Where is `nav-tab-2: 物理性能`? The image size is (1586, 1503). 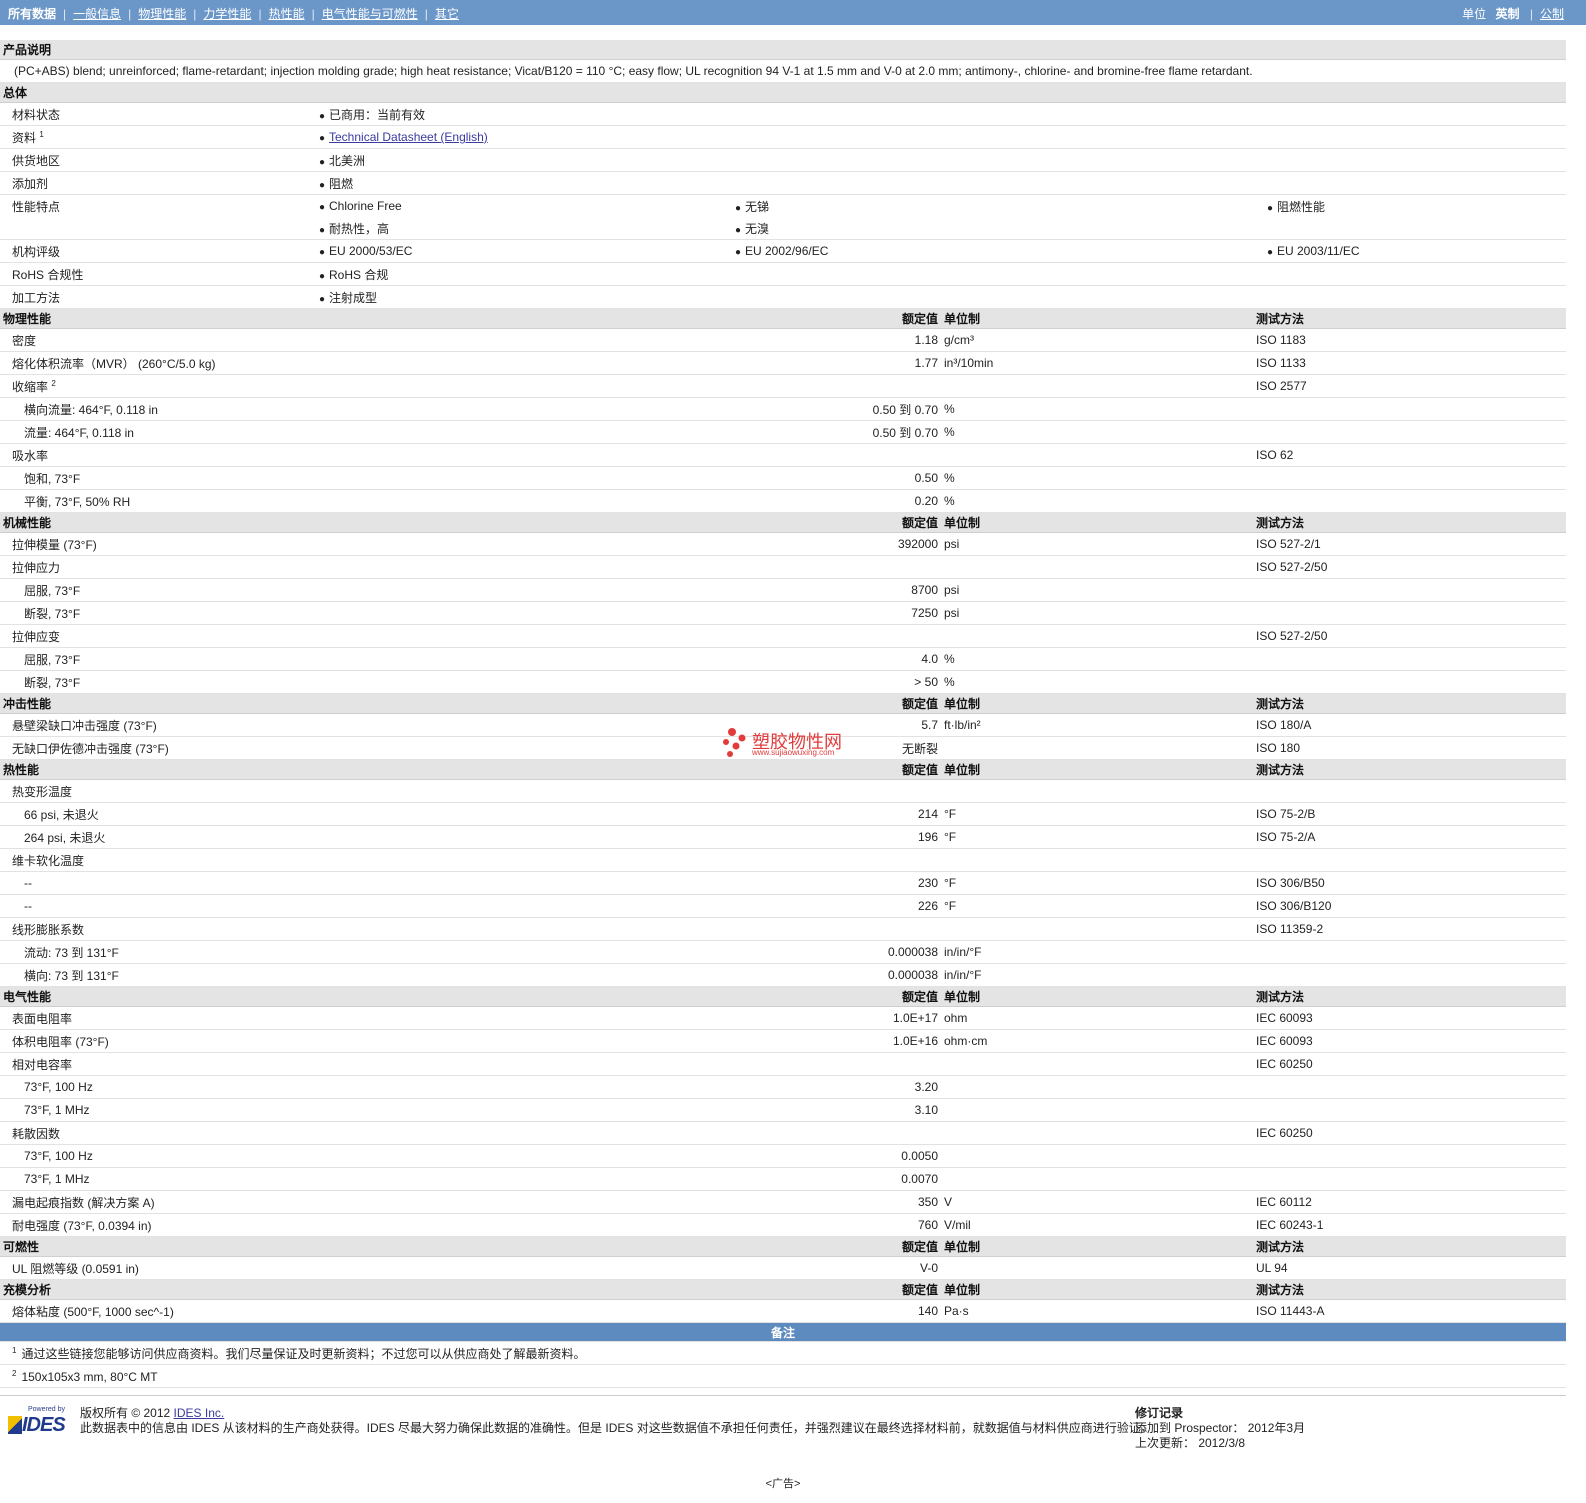
nav-tab-2: 物理性能 is located at coordinates (162, 14).